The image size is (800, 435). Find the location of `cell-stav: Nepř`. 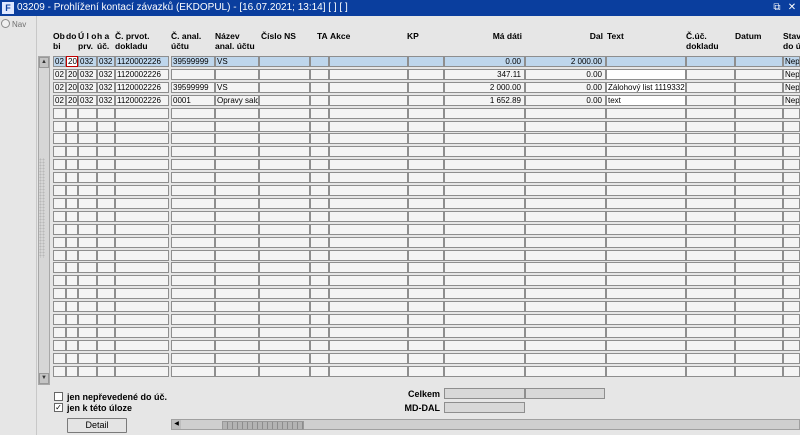

cell-stav: Nepř is located at coordinates (791, 61).